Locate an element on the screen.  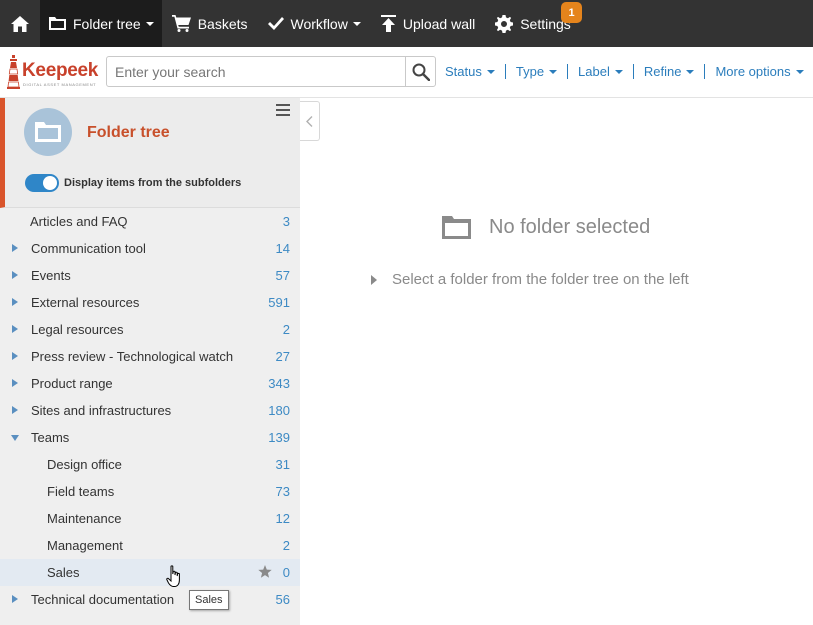
home-icon is located at coordinates (20, 23).